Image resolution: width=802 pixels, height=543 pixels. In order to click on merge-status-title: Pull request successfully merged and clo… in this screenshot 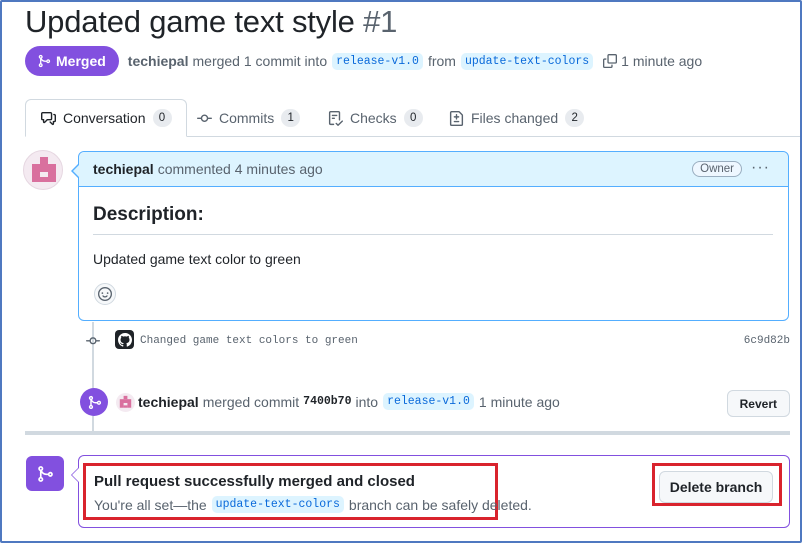, I will do `click(254, 481)`.